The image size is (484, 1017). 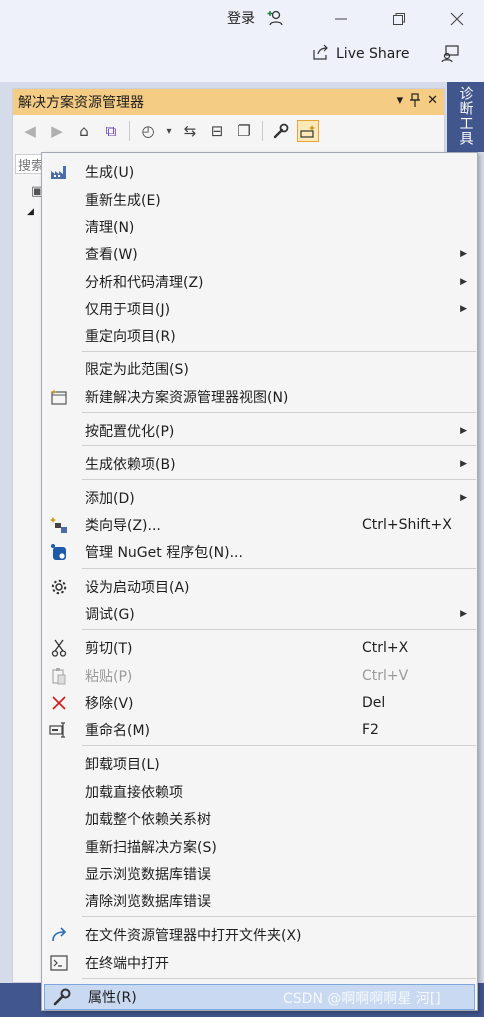 I want to click on menu-item: 分析和代码清理(Z) ▶, so click(x=259, y=282).